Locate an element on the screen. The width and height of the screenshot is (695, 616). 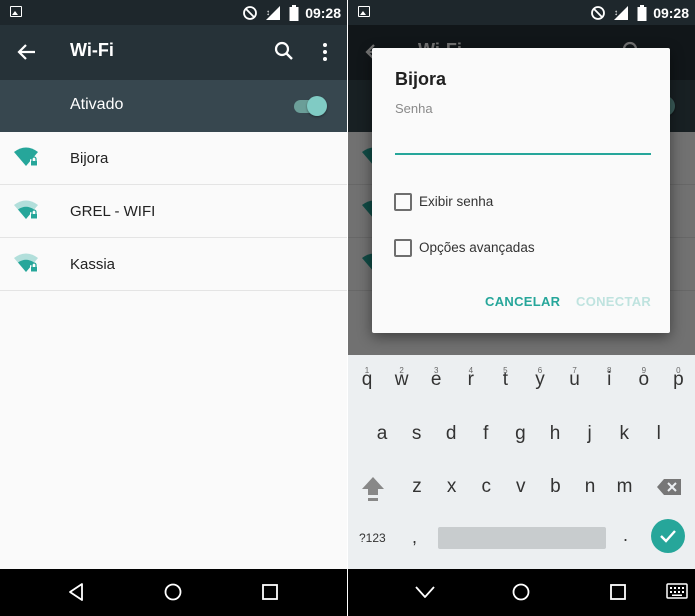
wifi-switch is located at coordinates (311, 106).